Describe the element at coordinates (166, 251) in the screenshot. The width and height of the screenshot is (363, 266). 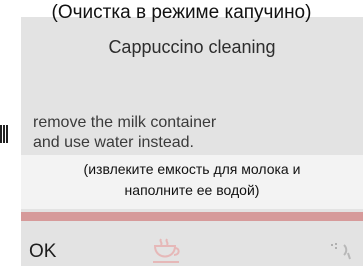
I see `cup-icon` at that location.